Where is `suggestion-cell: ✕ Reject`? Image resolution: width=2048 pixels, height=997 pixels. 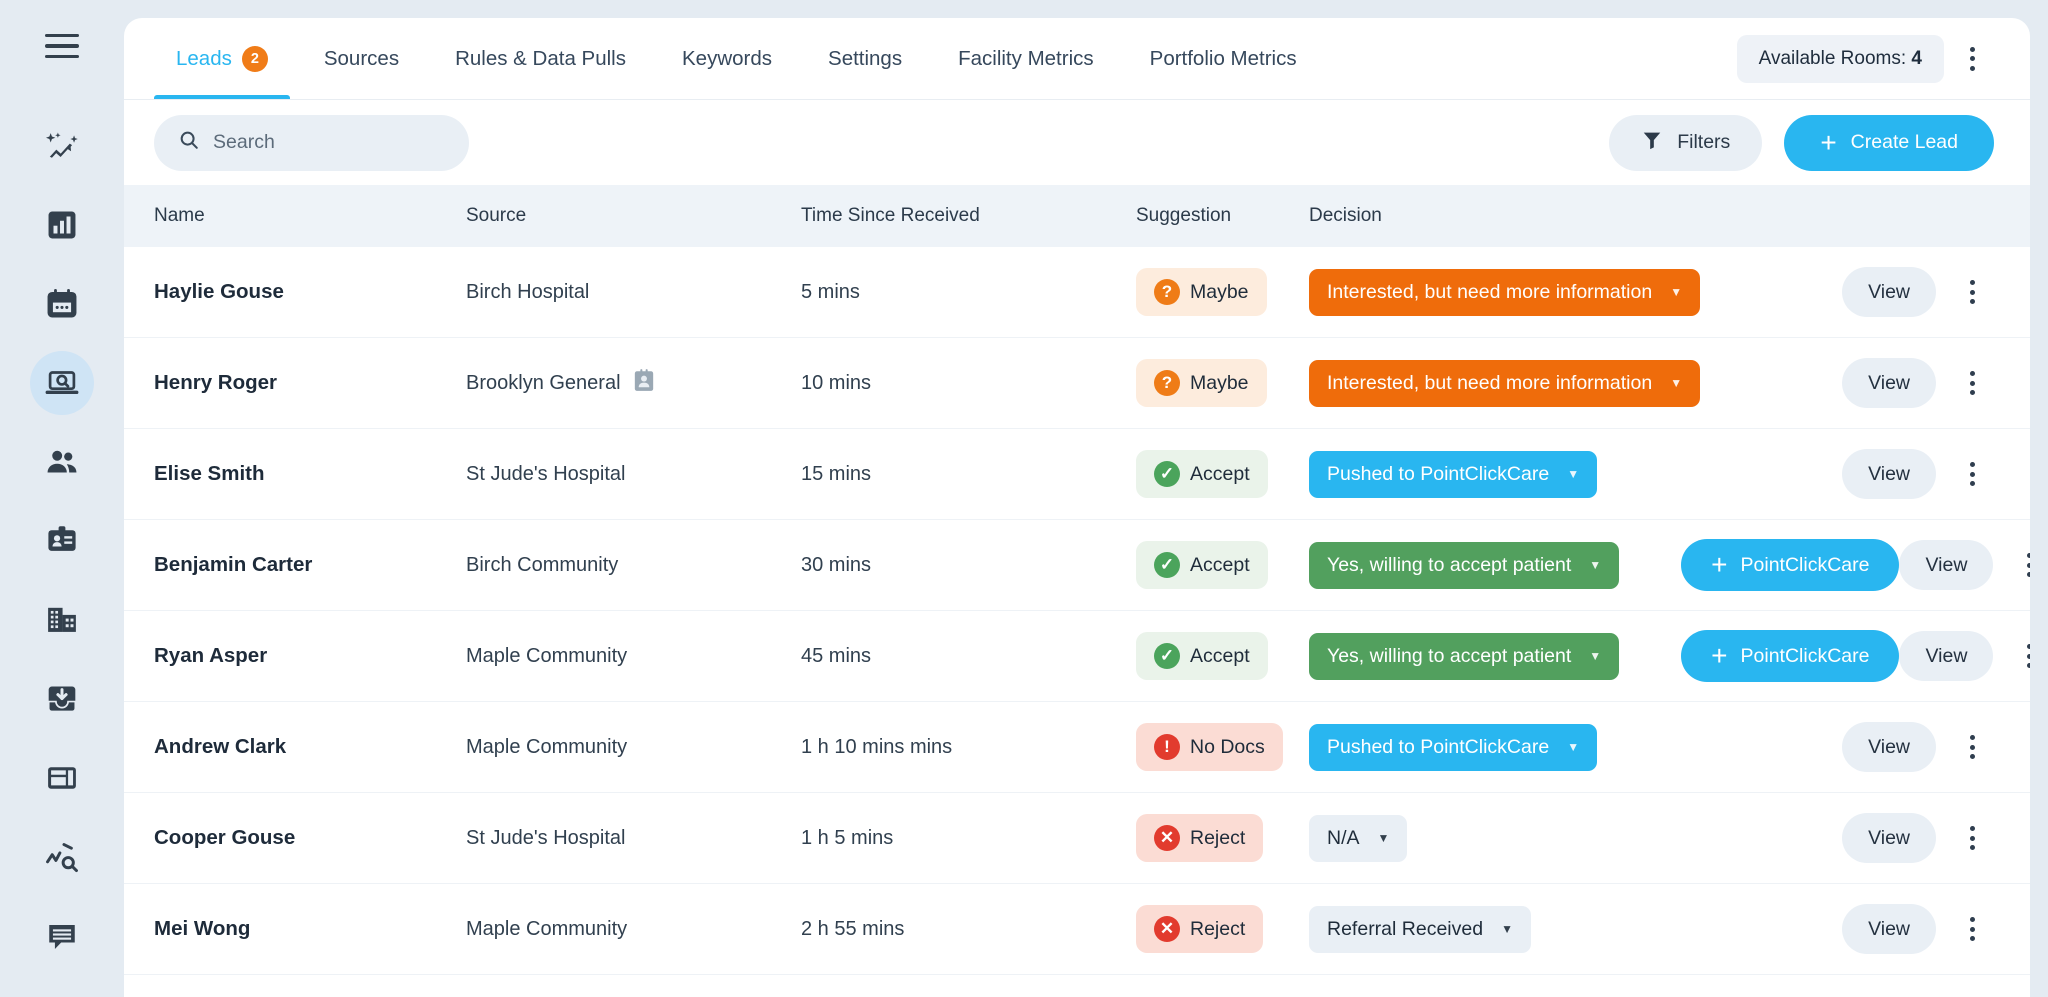
suggestion-cell: ✕ Reject is located at coordinates (1222, 838).